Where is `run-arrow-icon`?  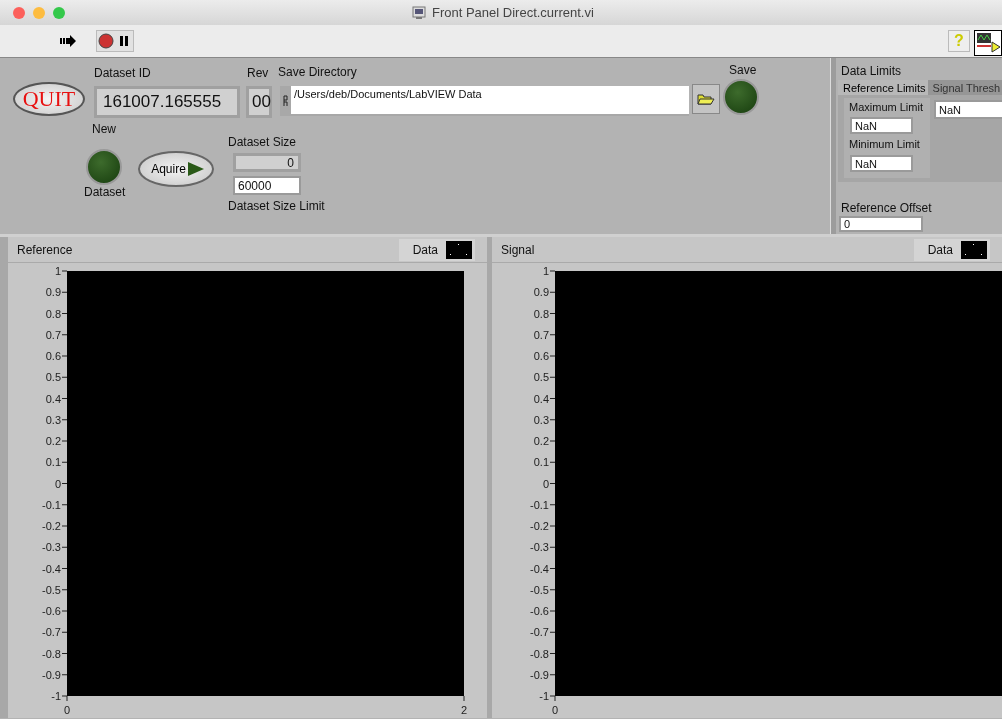 run-arrow-icon is located at coordinates (68, 41).